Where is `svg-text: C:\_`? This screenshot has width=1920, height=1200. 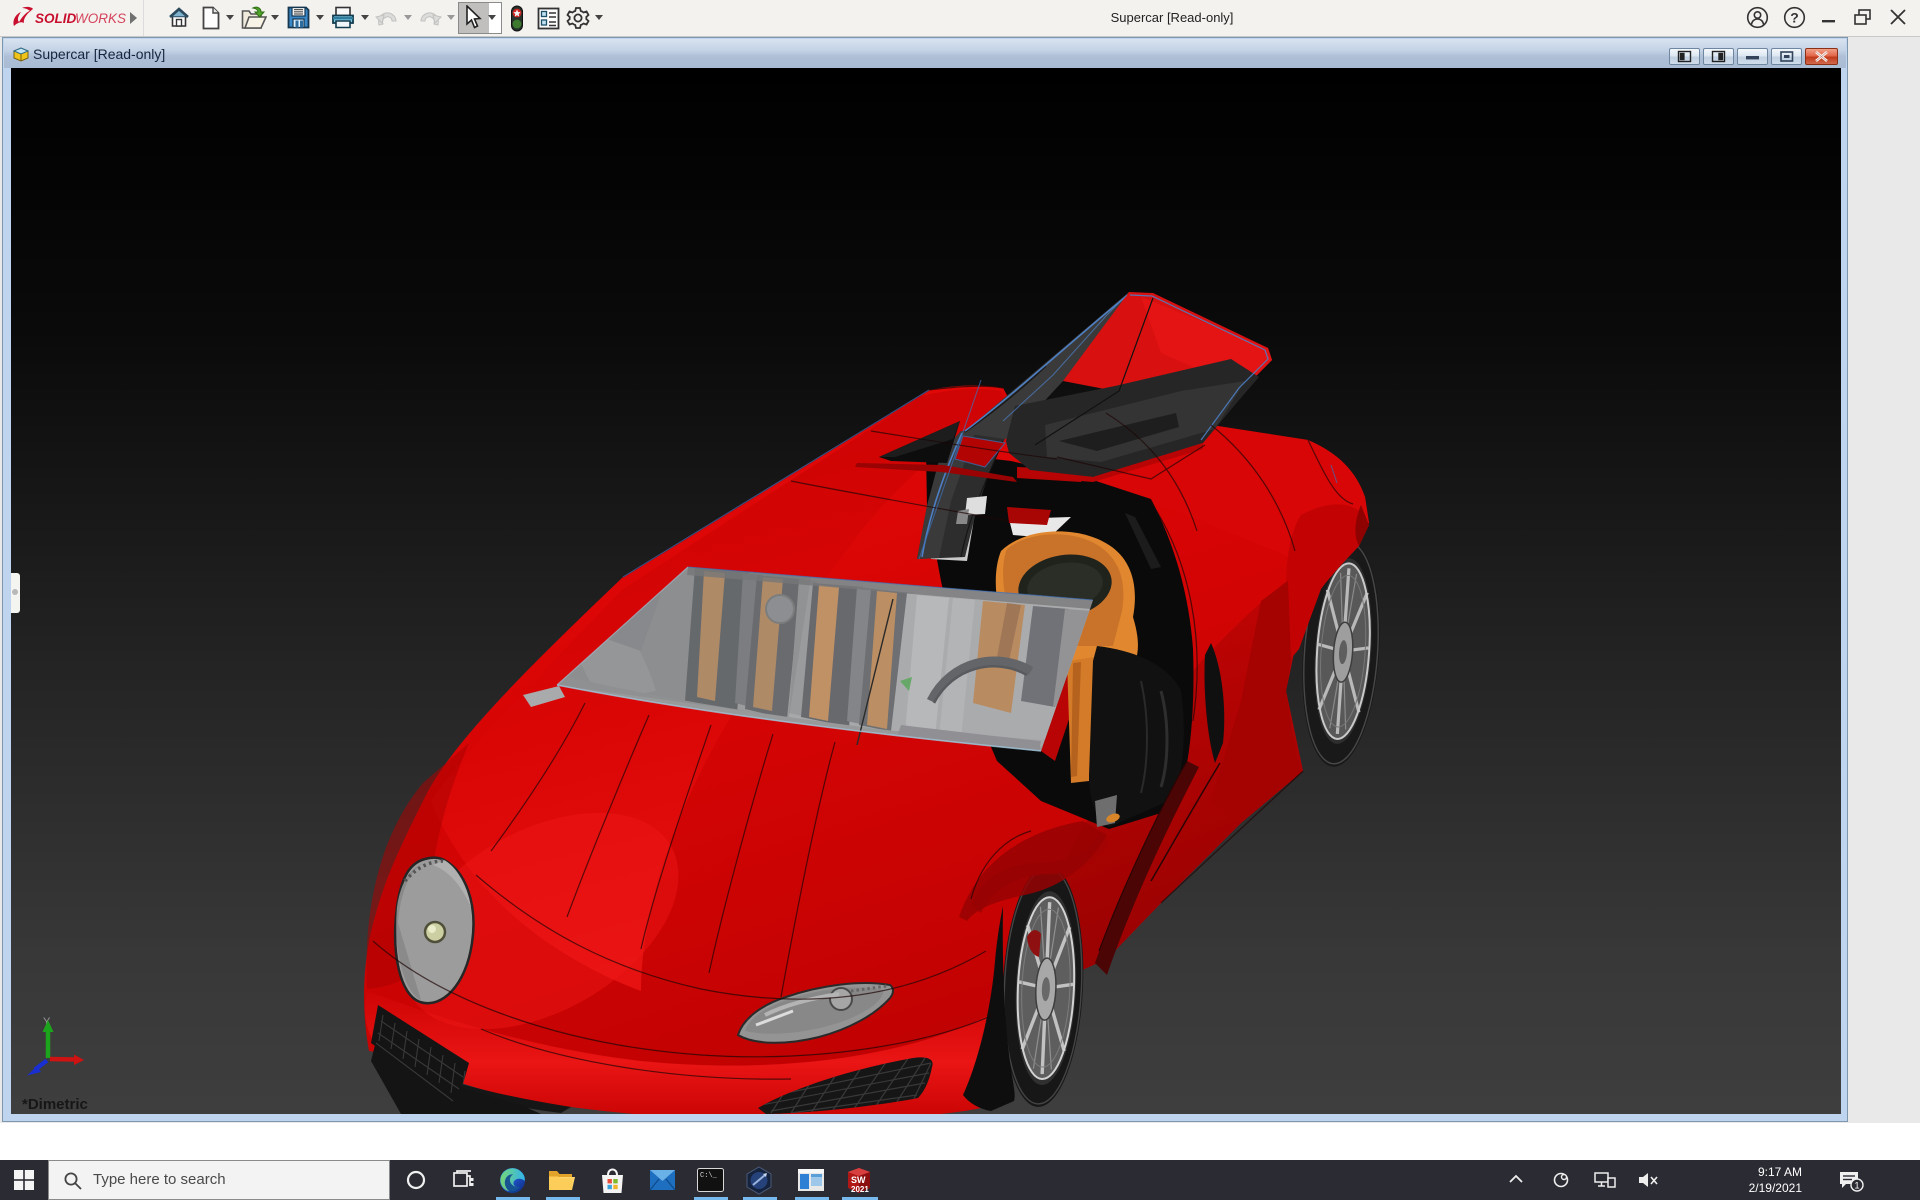 svg-text: C:\_ is located at coordinates (709, 1176).